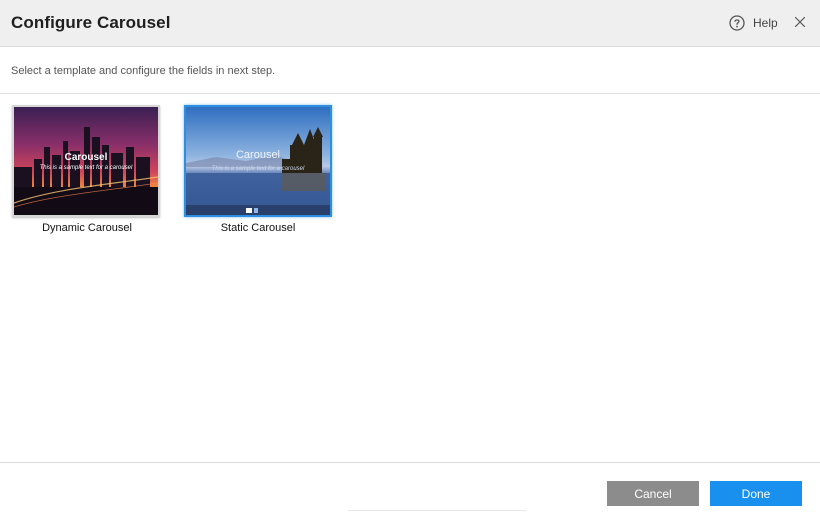 This screenshot has width=820, height=524. What do you see at coordinates (258, 228) in the screenshot?
I see `template-label: Static Carousel` at bounding box center [258, 228].